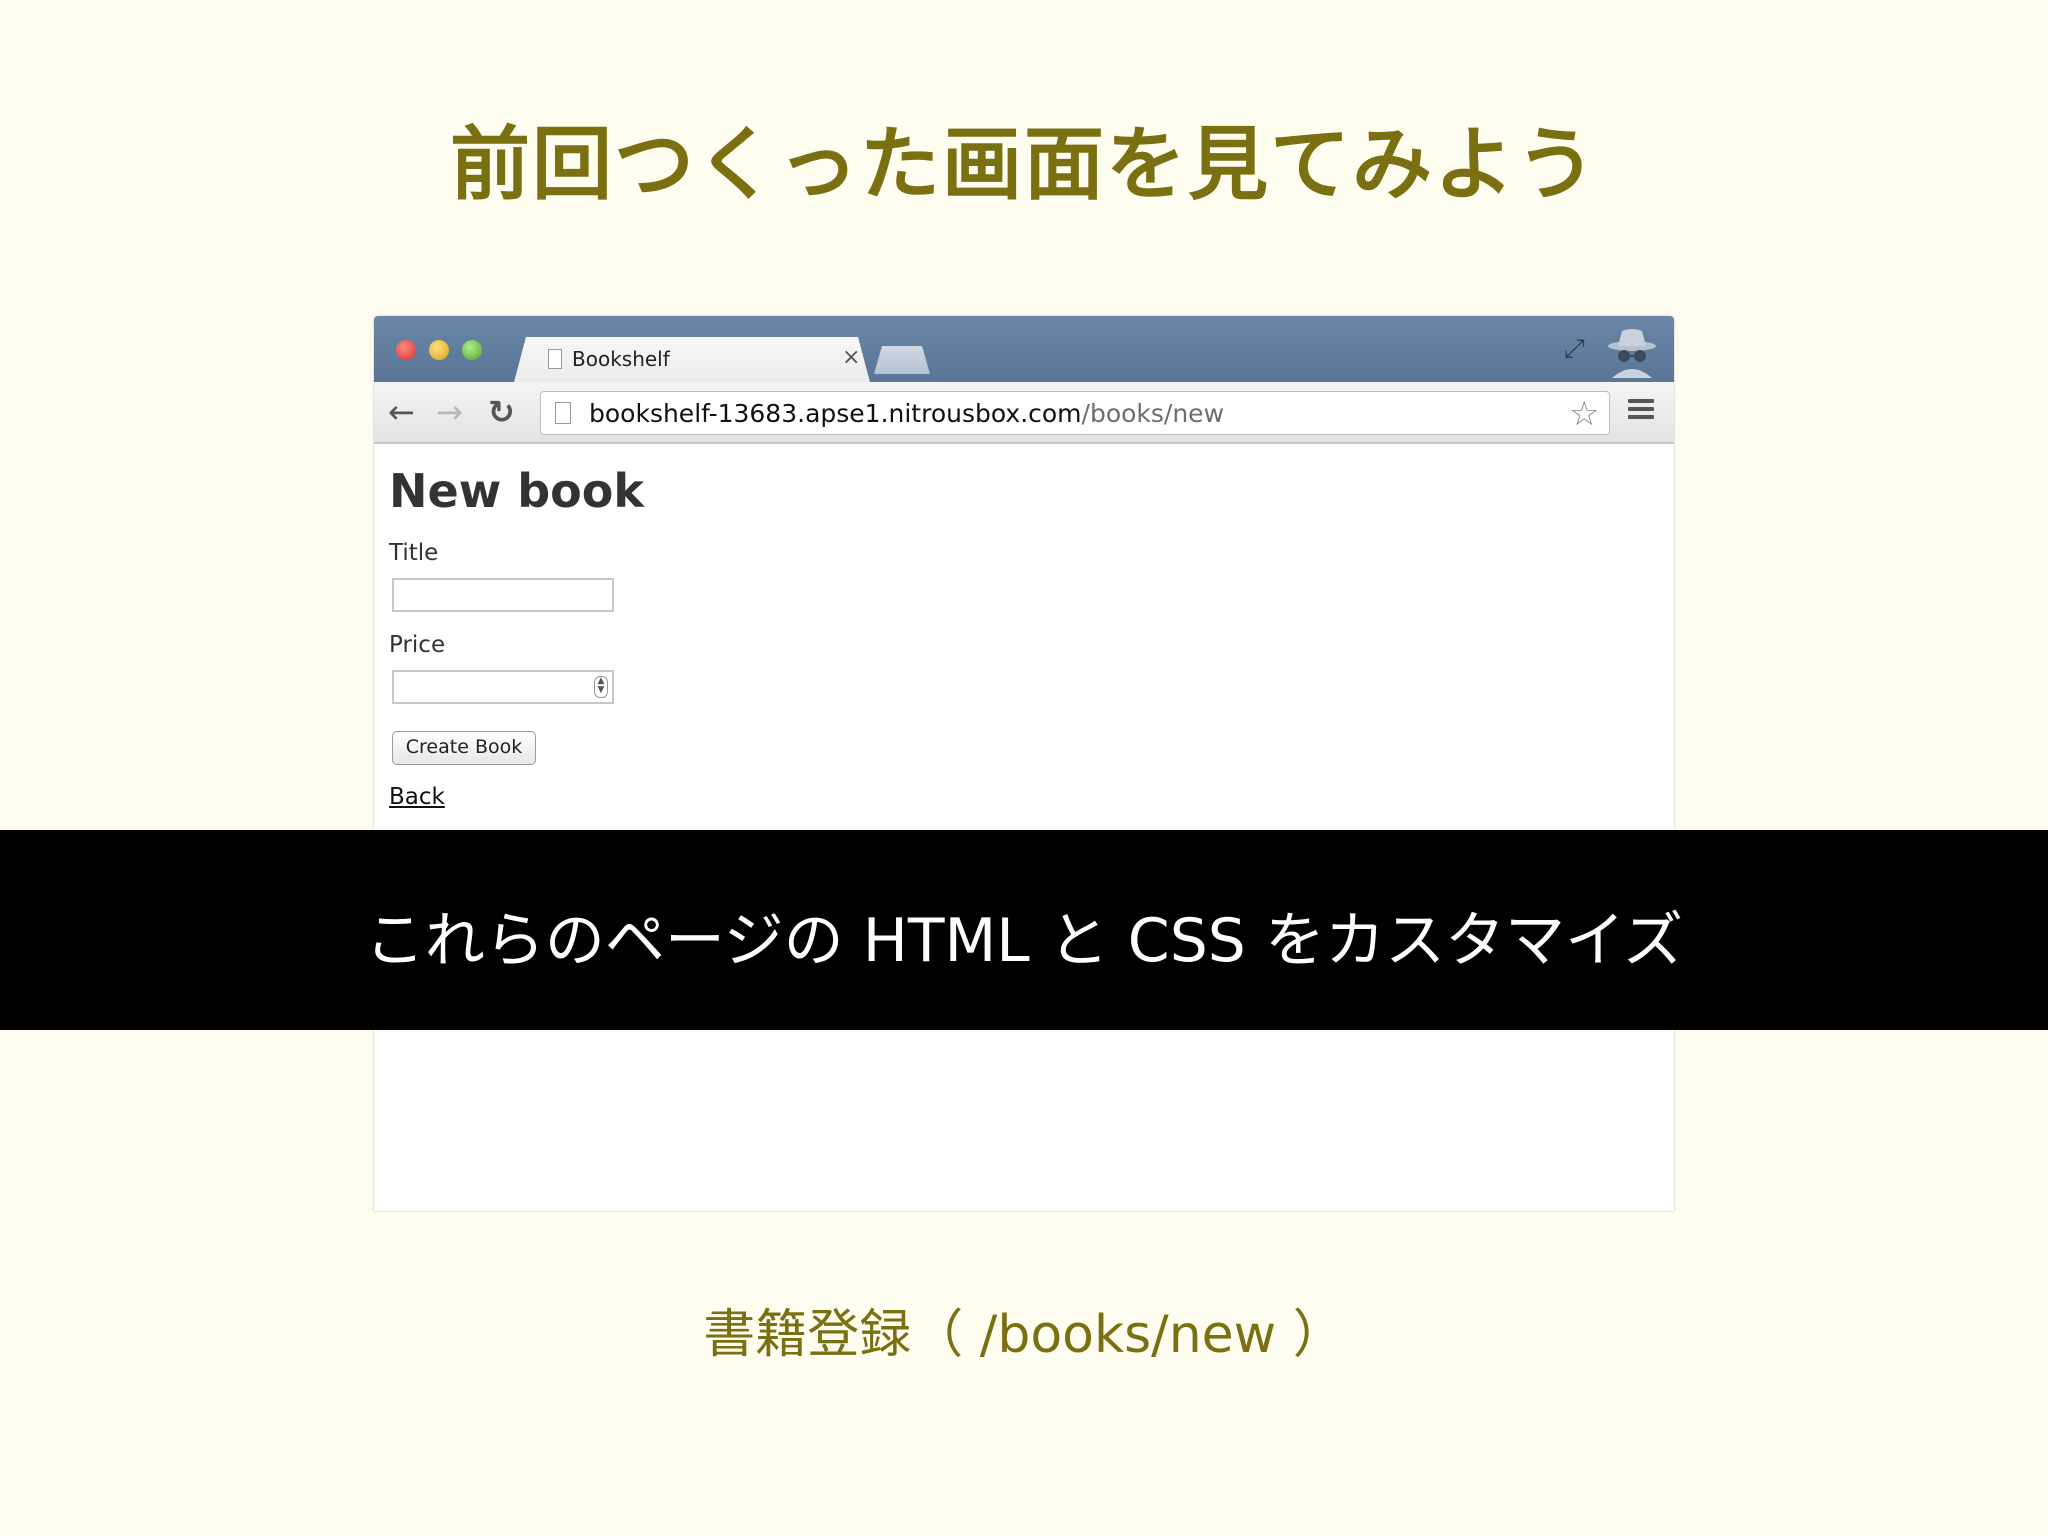 The height and width of the screenshot is (1536, 2048). What do you see at coordinates (503, 687) in the screenshot?
I see `price-input: ▲ ▼` at bounding box center [503, 687].